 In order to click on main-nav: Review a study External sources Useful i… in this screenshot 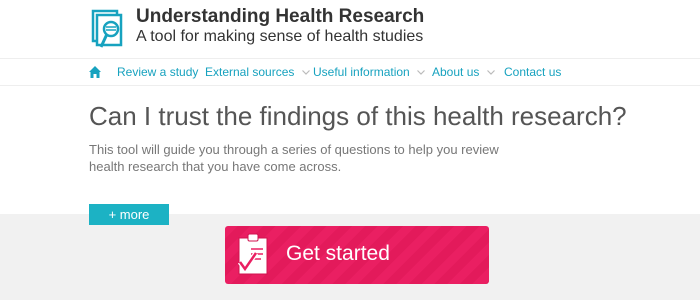, I will do `click(350, 72)`.